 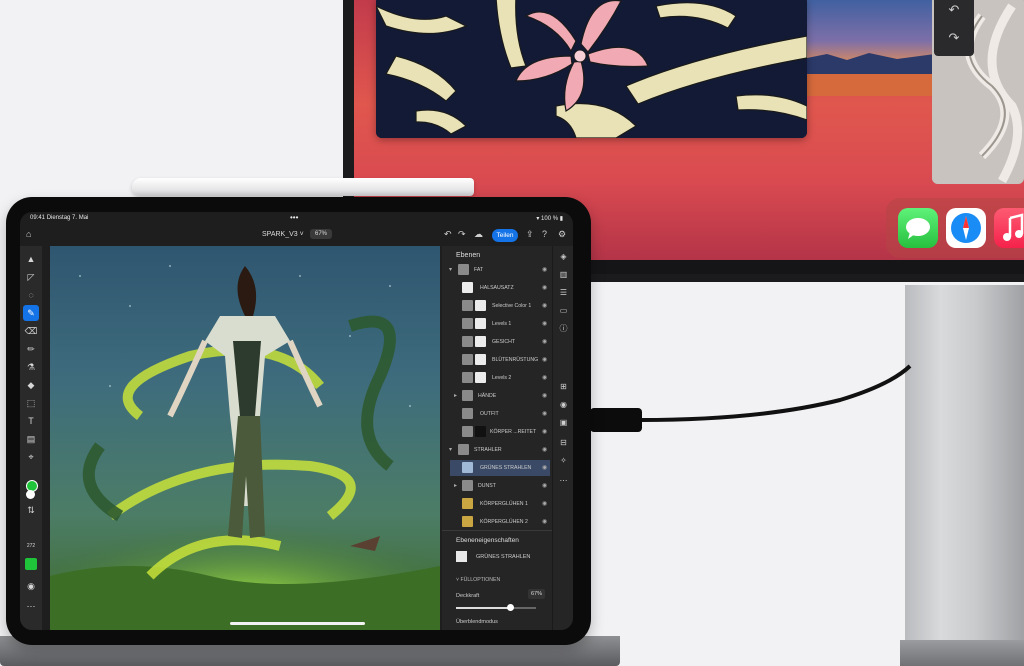 What do you see at coordinates (563, 460) in the screenshot?
I see `fx-icon: ✧` at bounding box center [563, 460].